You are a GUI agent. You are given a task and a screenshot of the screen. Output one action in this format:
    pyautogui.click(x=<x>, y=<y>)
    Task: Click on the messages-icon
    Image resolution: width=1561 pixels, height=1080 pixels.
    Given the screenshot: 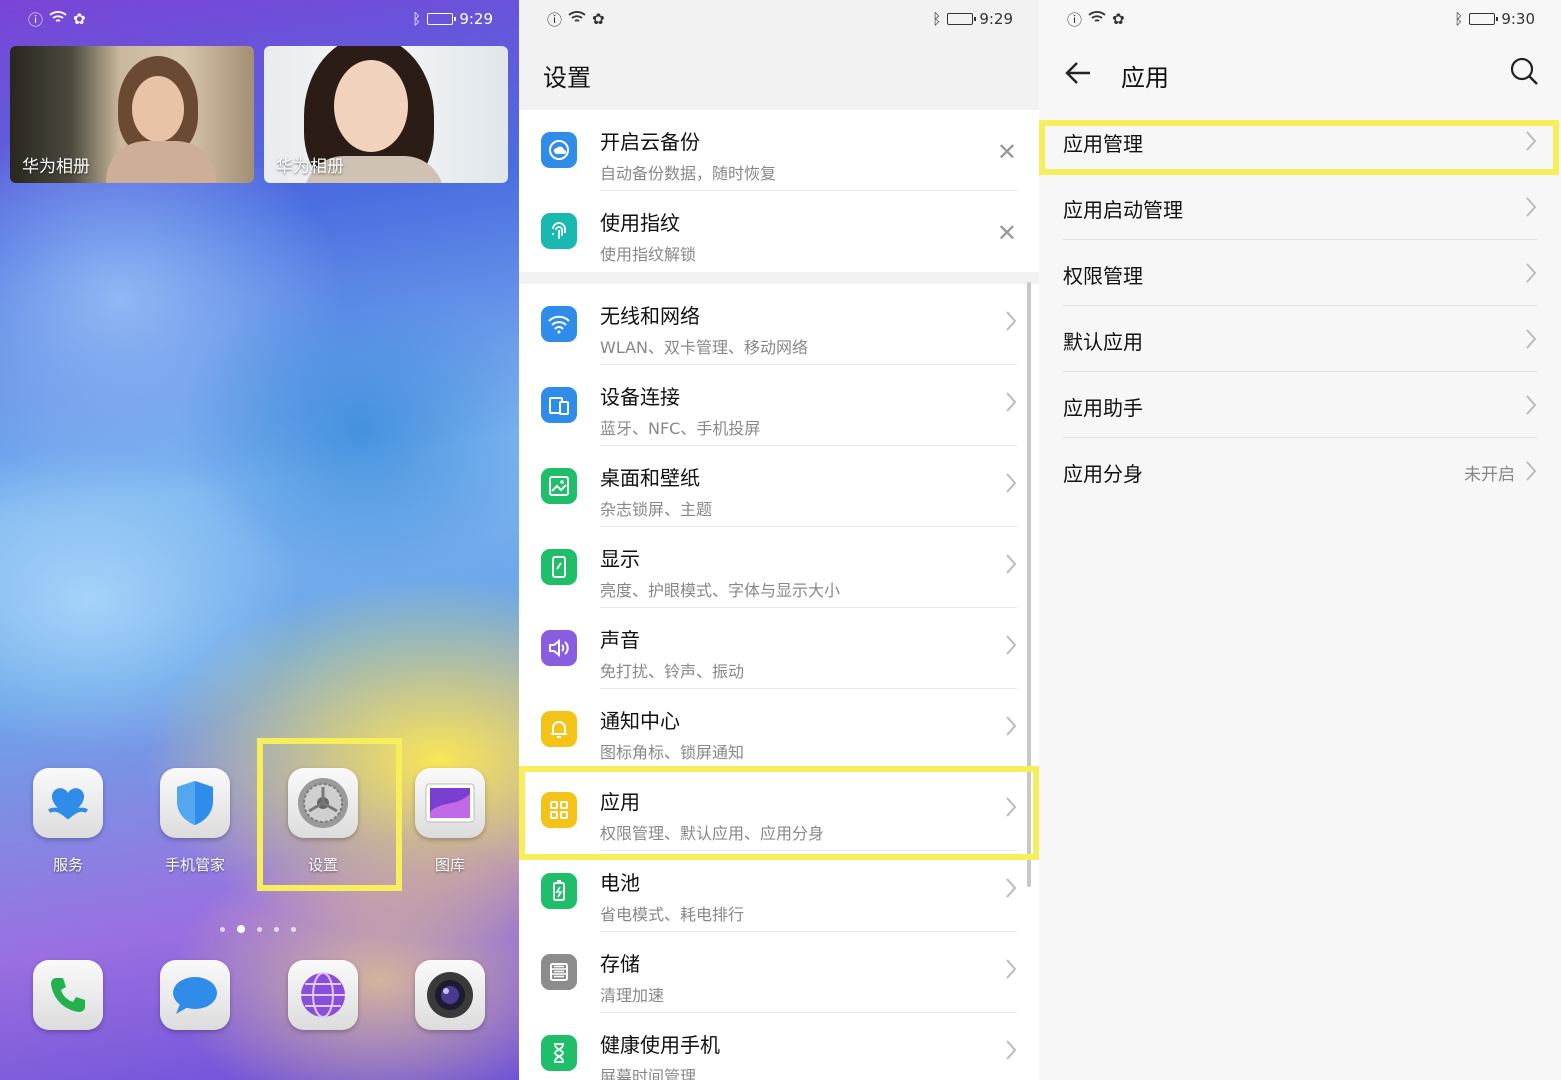 What is the action you would take?
    pyautogui.click(x=195, y=995)
    